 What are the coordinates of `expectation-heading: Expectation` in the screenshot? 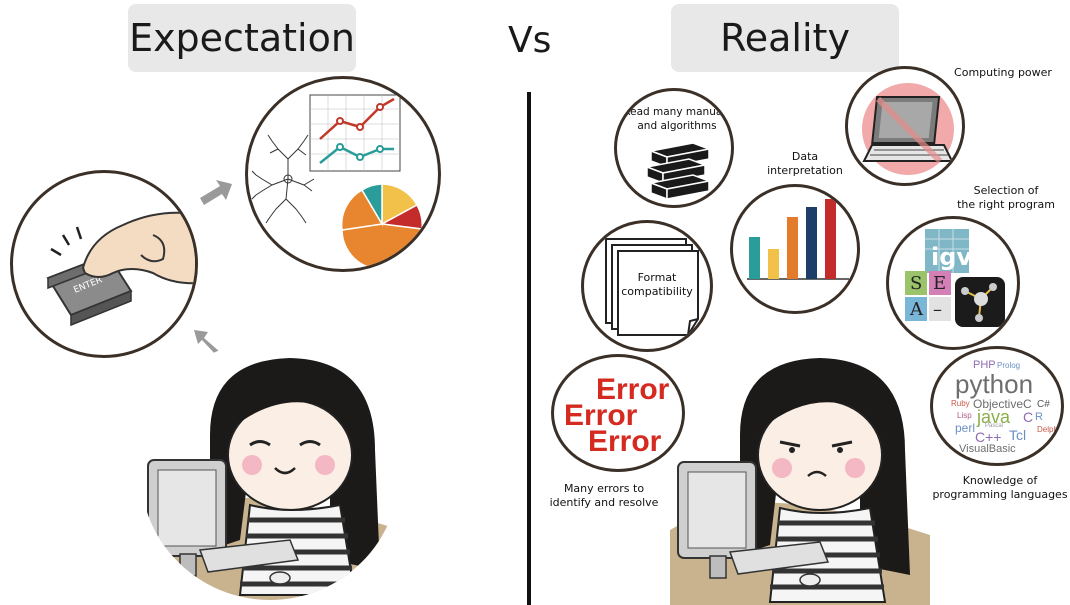 It's located at (242, 38).